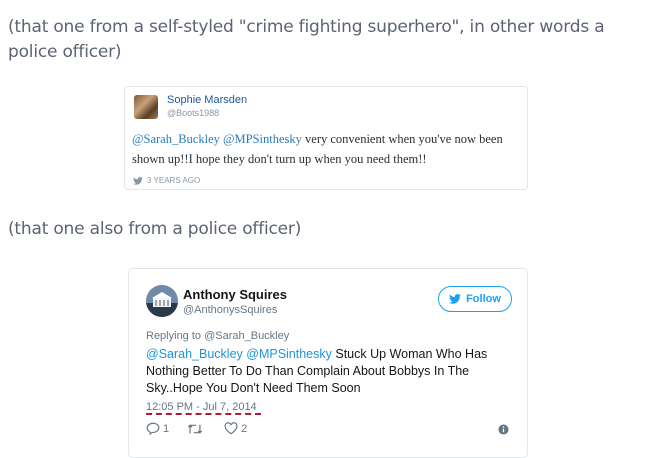 The width and height of the screenshot is (648, 458). I want to click on tweet-author-handle: @AnthonysSquires, so click(230, 310).